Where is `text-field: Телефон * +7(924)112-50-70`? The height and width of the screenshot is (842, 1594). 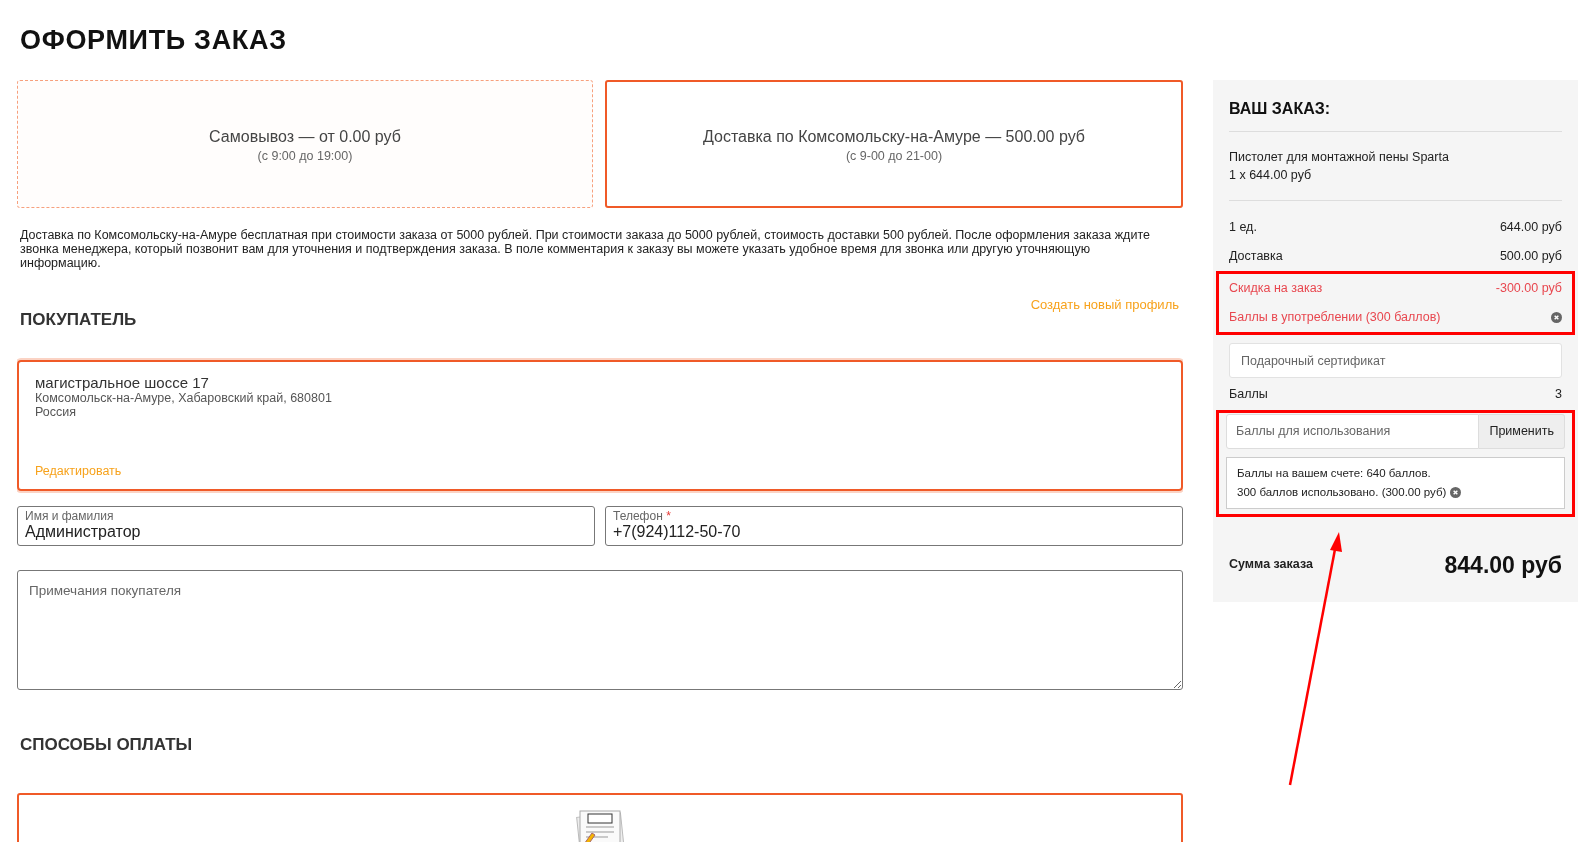 text-field: Телефон * +7(924)112-50-70 is located at coordinates (894, 525).